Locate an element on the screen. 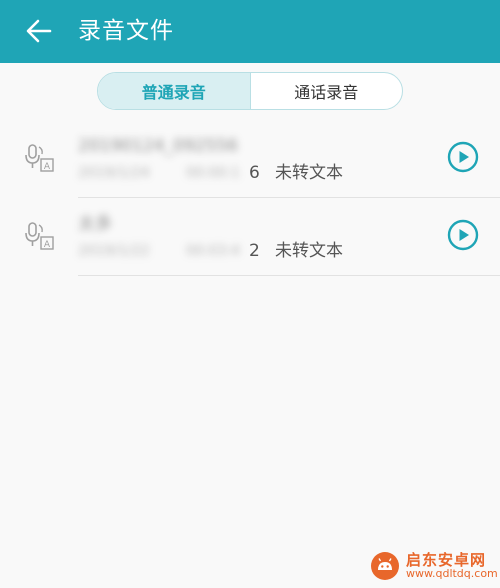 The width and height of the screenshot is (500, 588). tab-normal-recording: 普通录音 is located at coordinates (174, 91).